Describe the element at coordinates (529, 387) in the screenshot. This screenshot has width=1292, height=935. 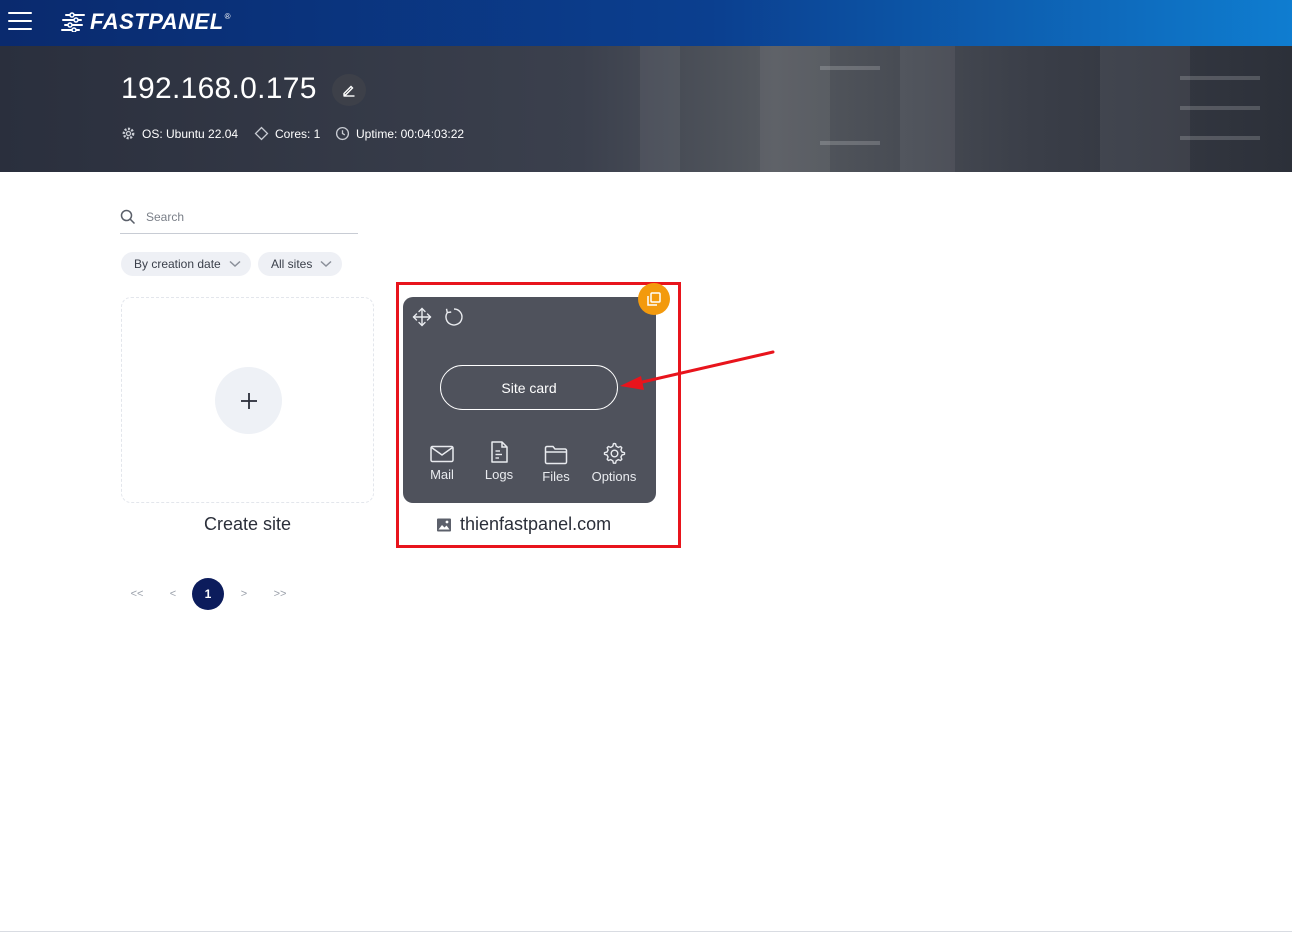
I see `site-card-button: Site card` at that location.